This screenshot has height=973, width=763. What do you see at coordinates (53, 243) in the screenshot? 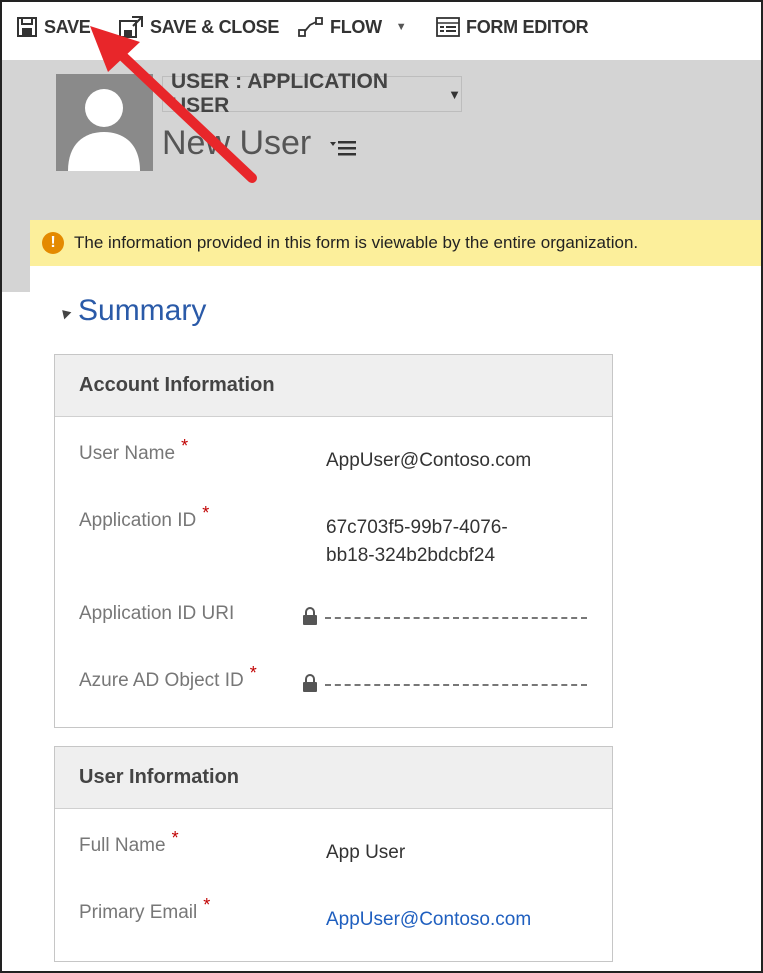
I see `warning-icon: !` at bounding box center [53, 243].